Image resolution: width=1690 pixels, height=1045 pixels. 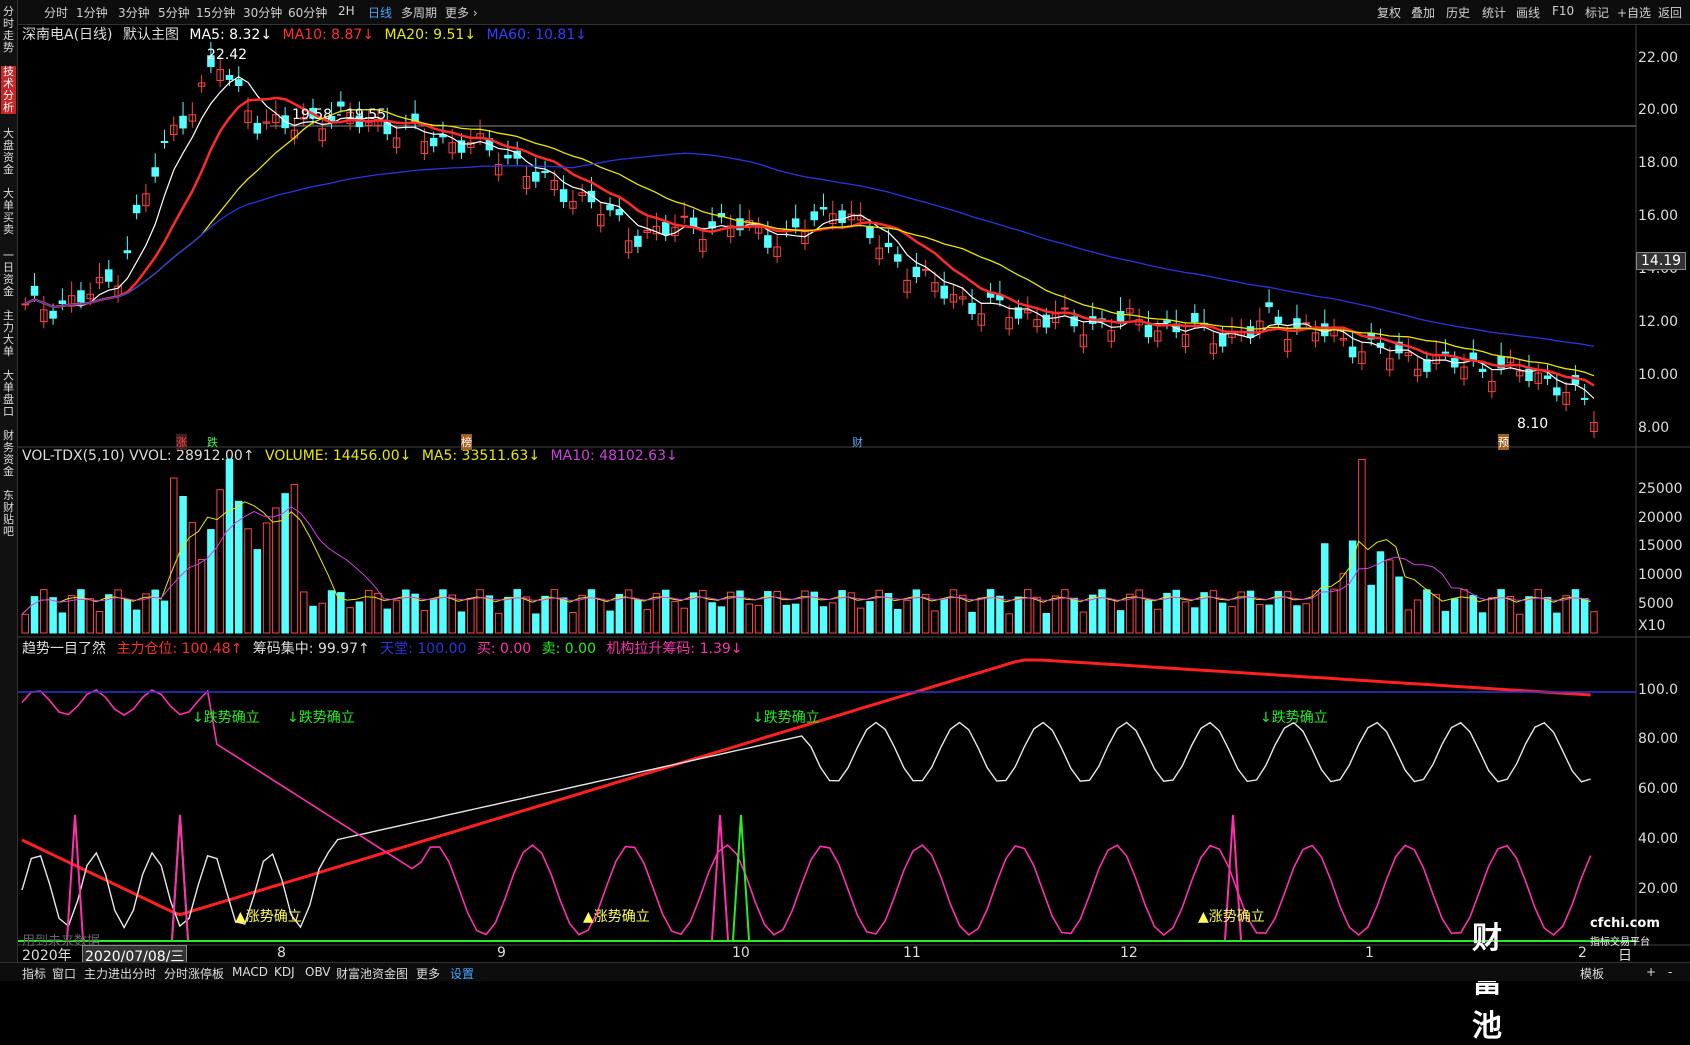 I want to click on marker-bang: 榜, so click(x=466, y=442).